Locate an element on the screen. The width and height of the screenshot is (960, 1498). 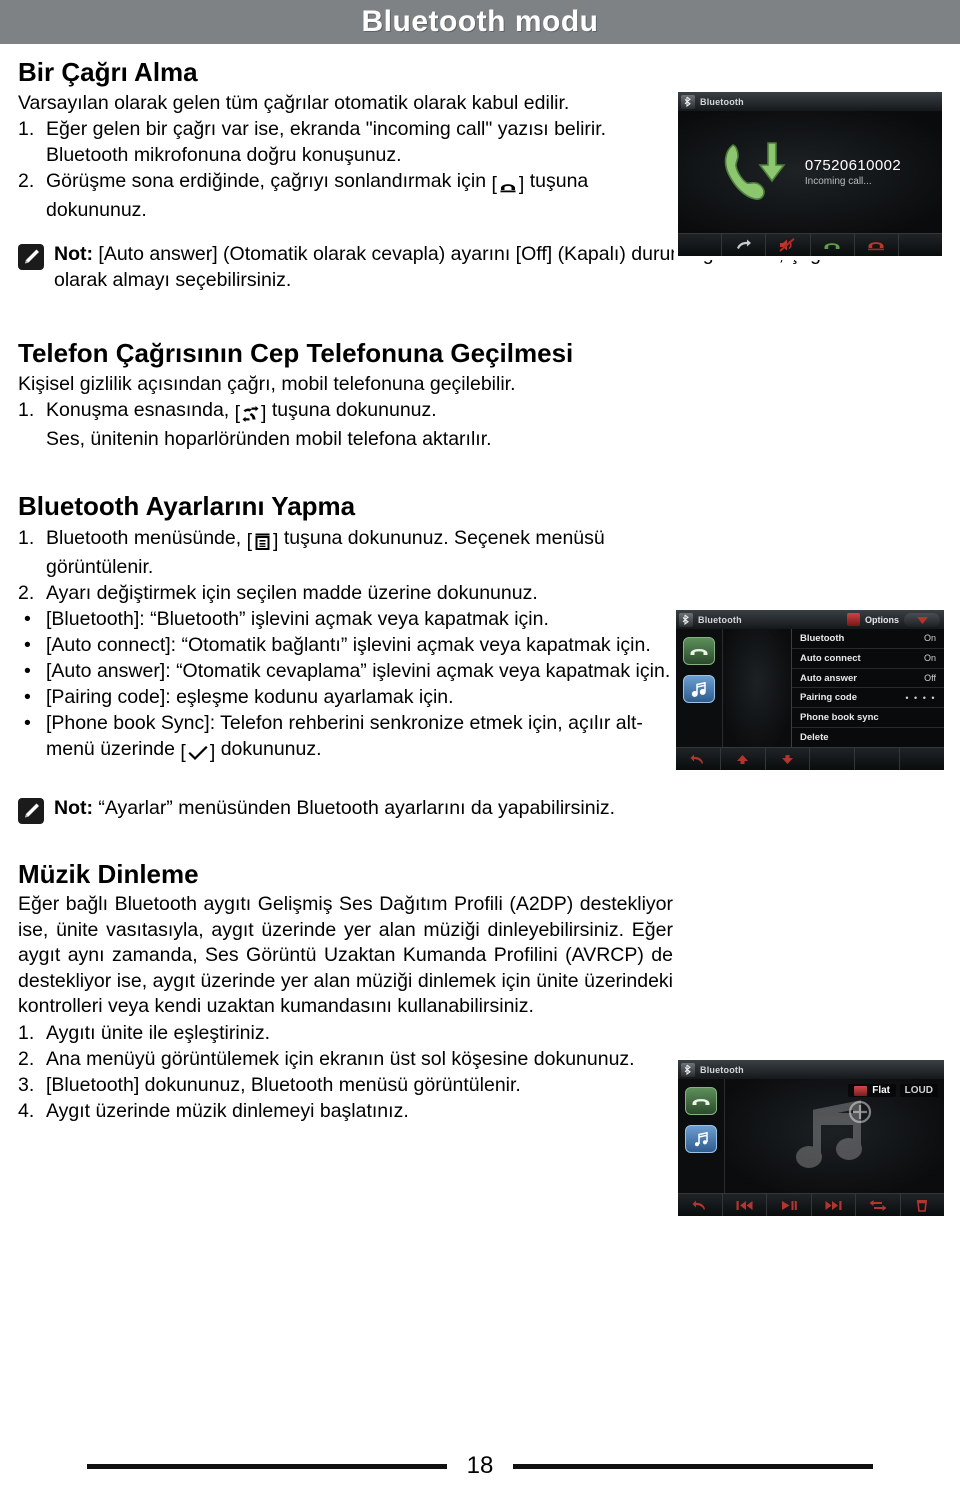
option-row-auto-connect: Auto connect On is located at coordinates (868, 659).